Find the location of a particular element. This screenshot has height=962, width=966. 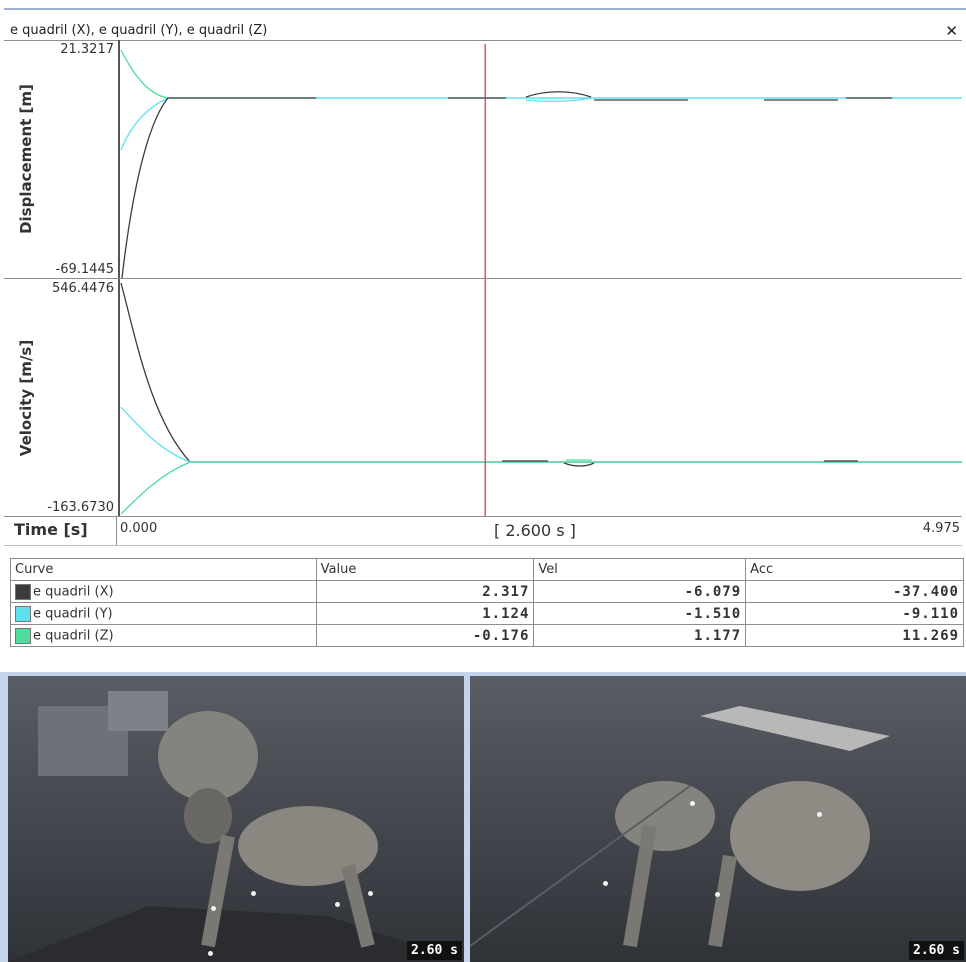

time-axis-label: Time [s] is located at coordinates (51, 529).